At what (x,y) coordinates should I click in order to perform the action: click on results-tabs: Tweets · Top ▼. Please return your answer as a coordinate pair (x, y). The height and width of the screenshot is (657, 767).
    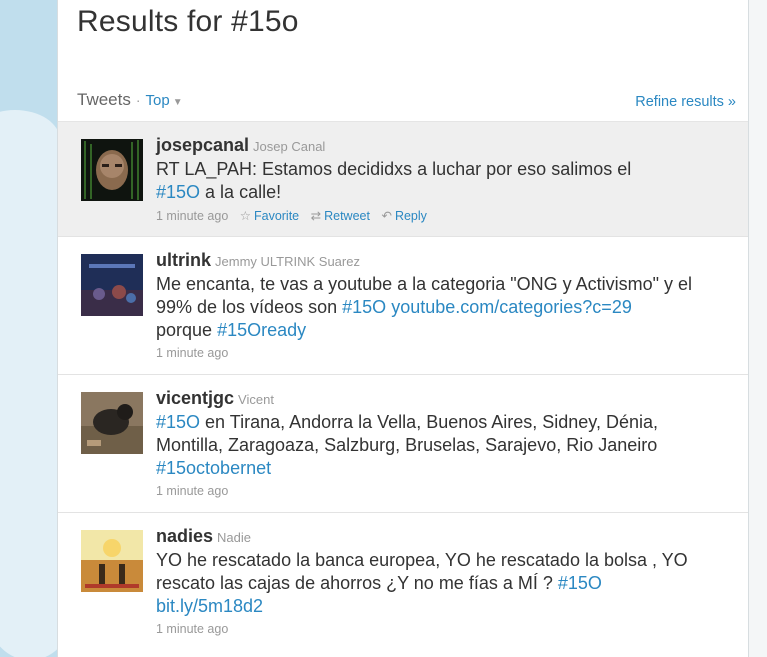
    Looking at the image, I should click on (130, 100).